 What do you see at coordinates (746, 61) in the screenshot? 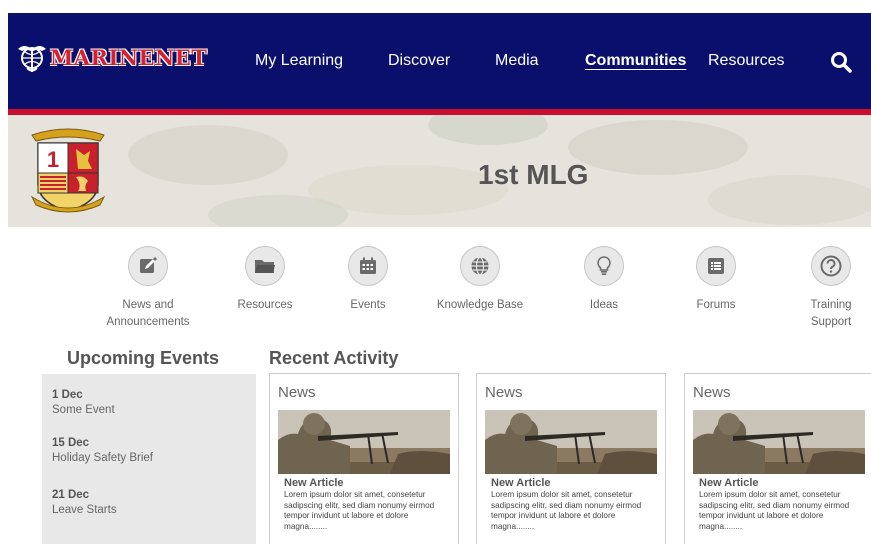
I see `nav-resources: Resources` at bounding box center [746, 61].